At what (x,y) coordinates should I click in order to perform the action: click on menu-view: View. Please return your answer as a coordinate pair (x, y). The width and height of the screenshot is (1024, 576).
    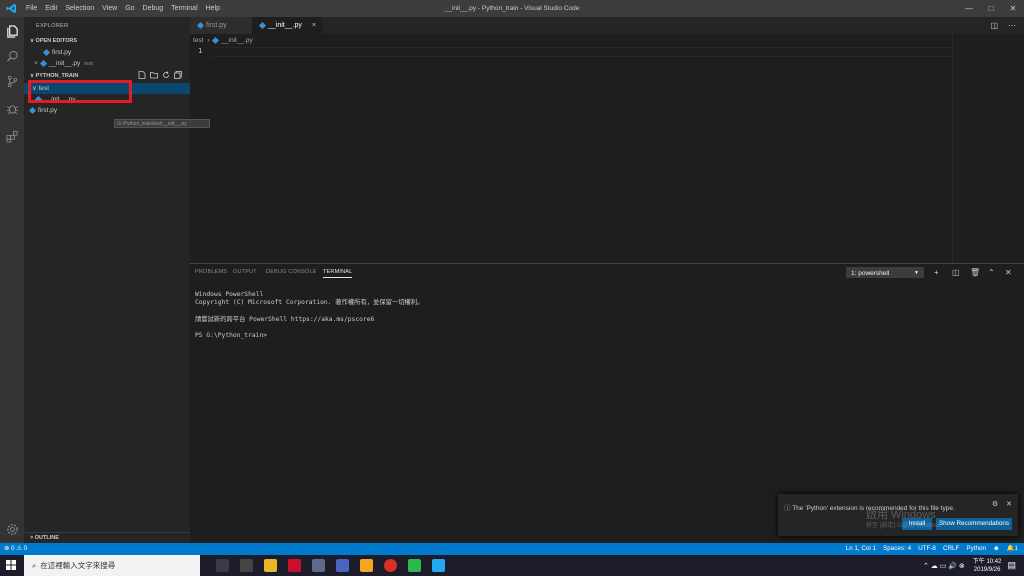
    Looking at the image, I should click on (109, 8).